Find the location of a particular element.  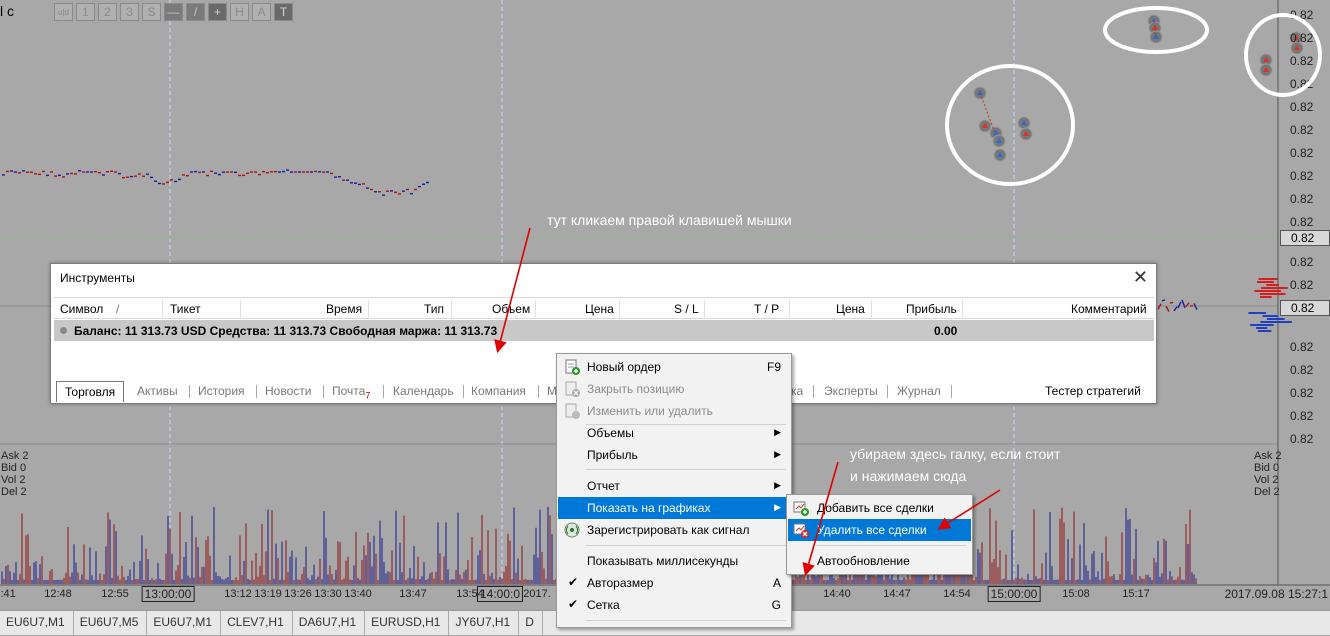

submenu-arrow-icon: ▶ is located at coordinates (777, 432).